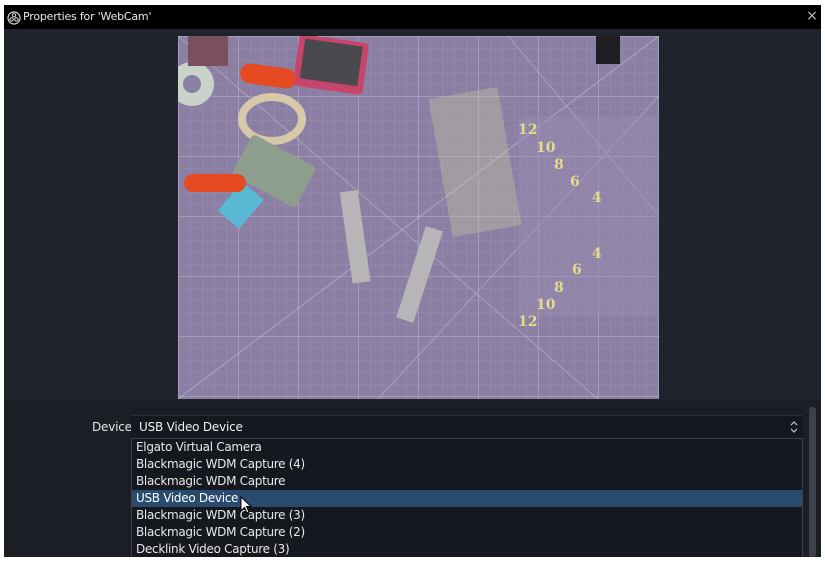 The height and width of the screenshot is (561, 825). I want to click on dropdown-option: Blackmagic WDM Capture (4), so click(467, 464).